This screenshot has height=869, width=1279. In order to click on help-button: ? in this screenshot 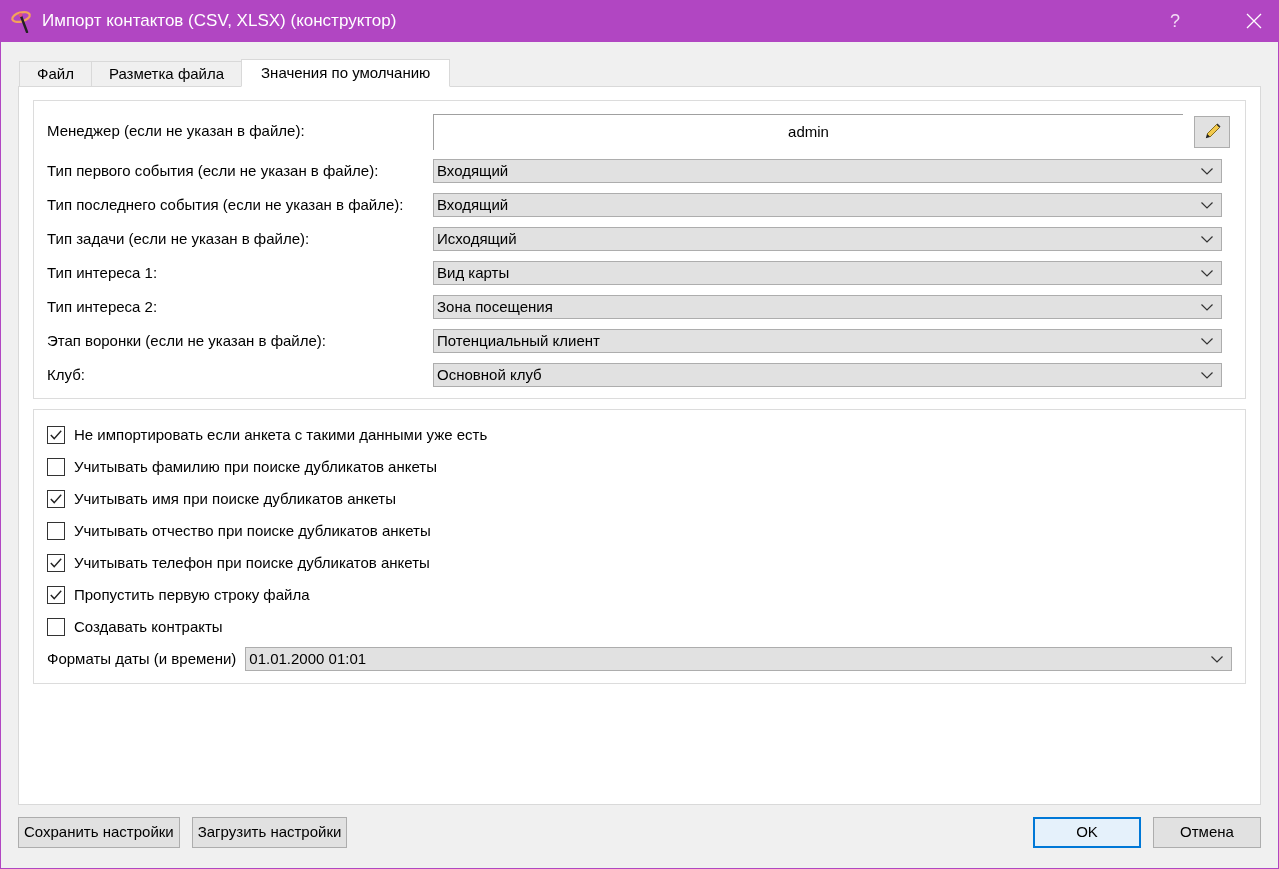, I will do `click(1175, 21)`.